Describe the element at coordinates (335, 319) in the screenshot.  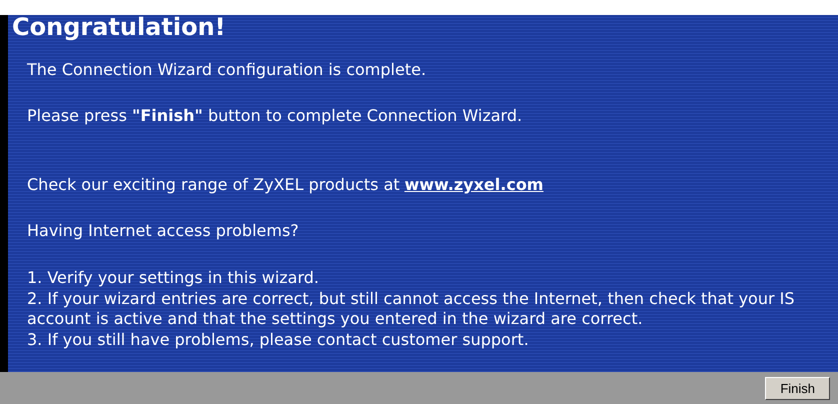
I see `step-text: account is active and that the settings you entered in the wizard are correct.` at that location.